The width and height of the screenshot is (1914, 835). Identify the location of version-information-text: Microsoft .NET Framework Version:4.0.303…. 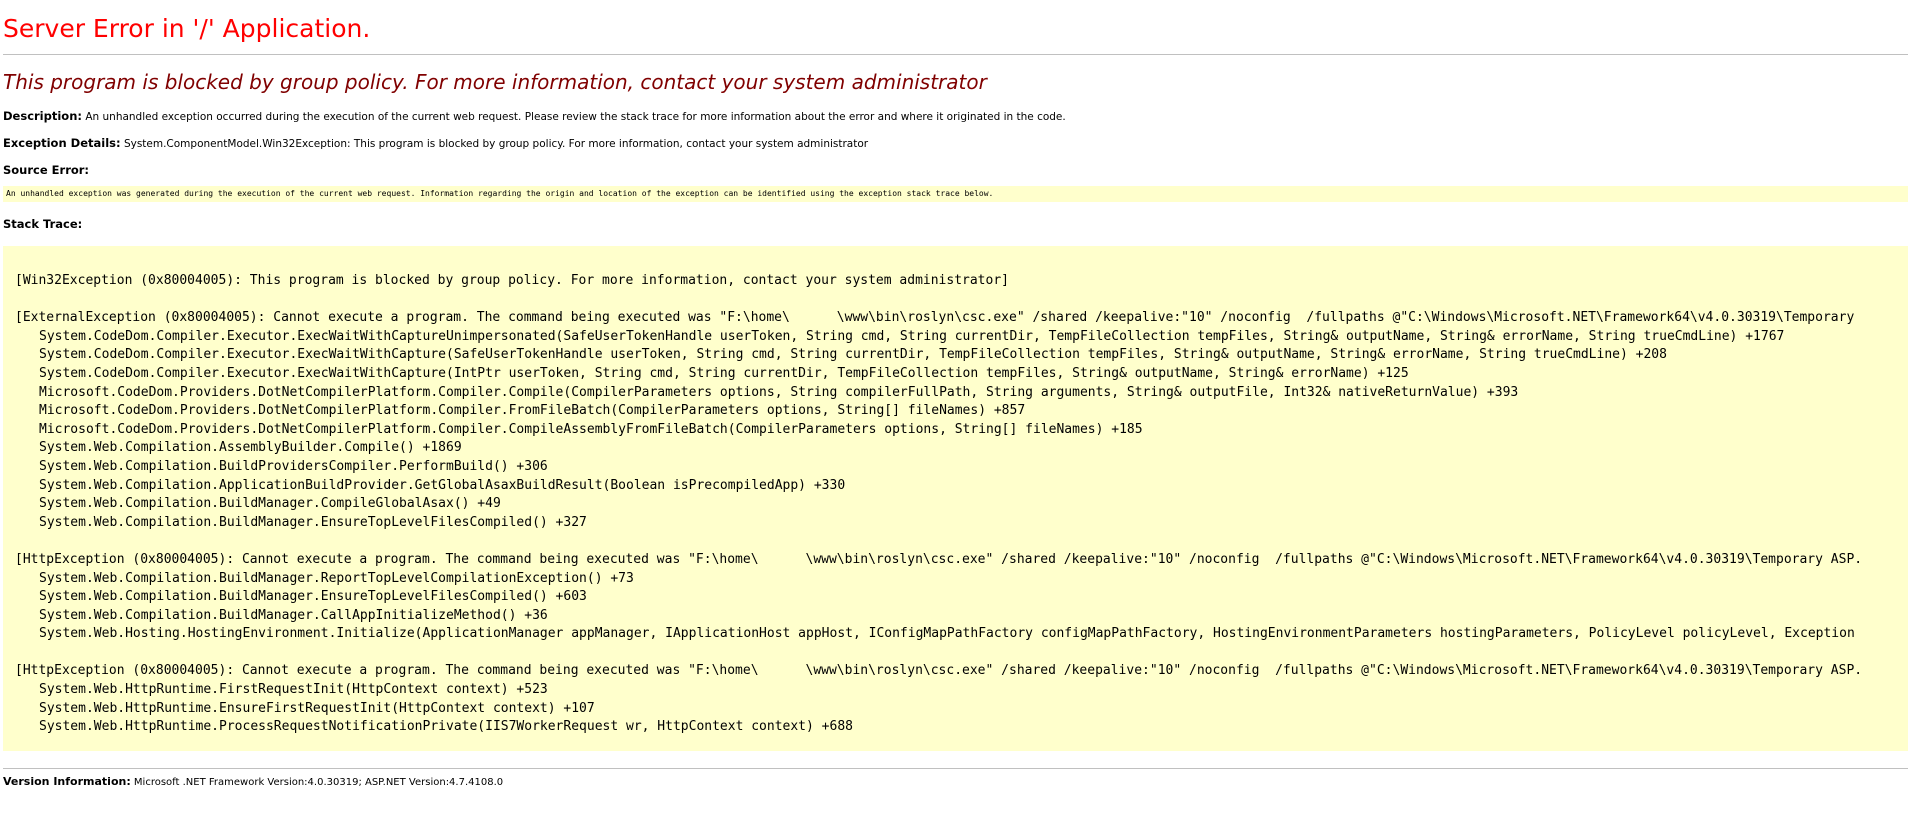
(318, 782).